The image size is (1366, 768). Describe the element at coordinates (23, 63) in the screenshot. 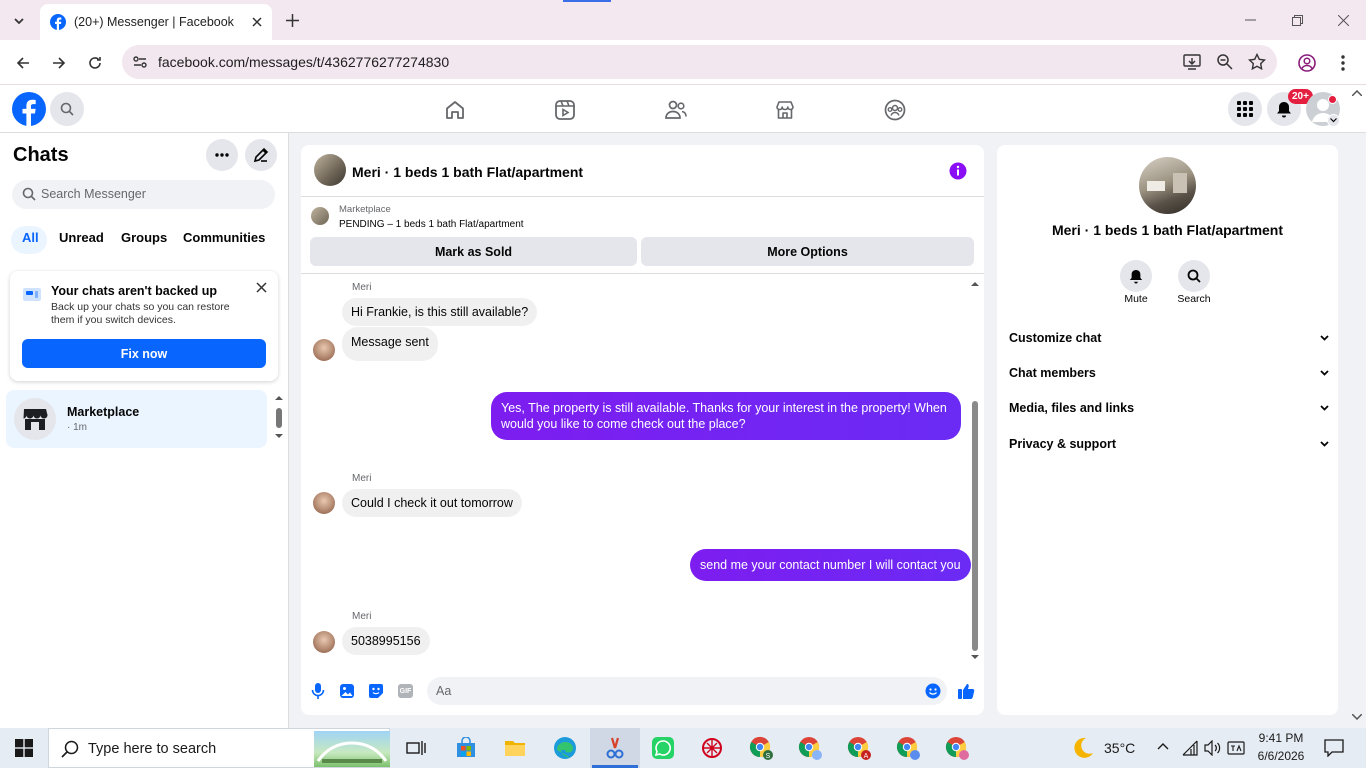

I see `back-arrow-icon` at that location.